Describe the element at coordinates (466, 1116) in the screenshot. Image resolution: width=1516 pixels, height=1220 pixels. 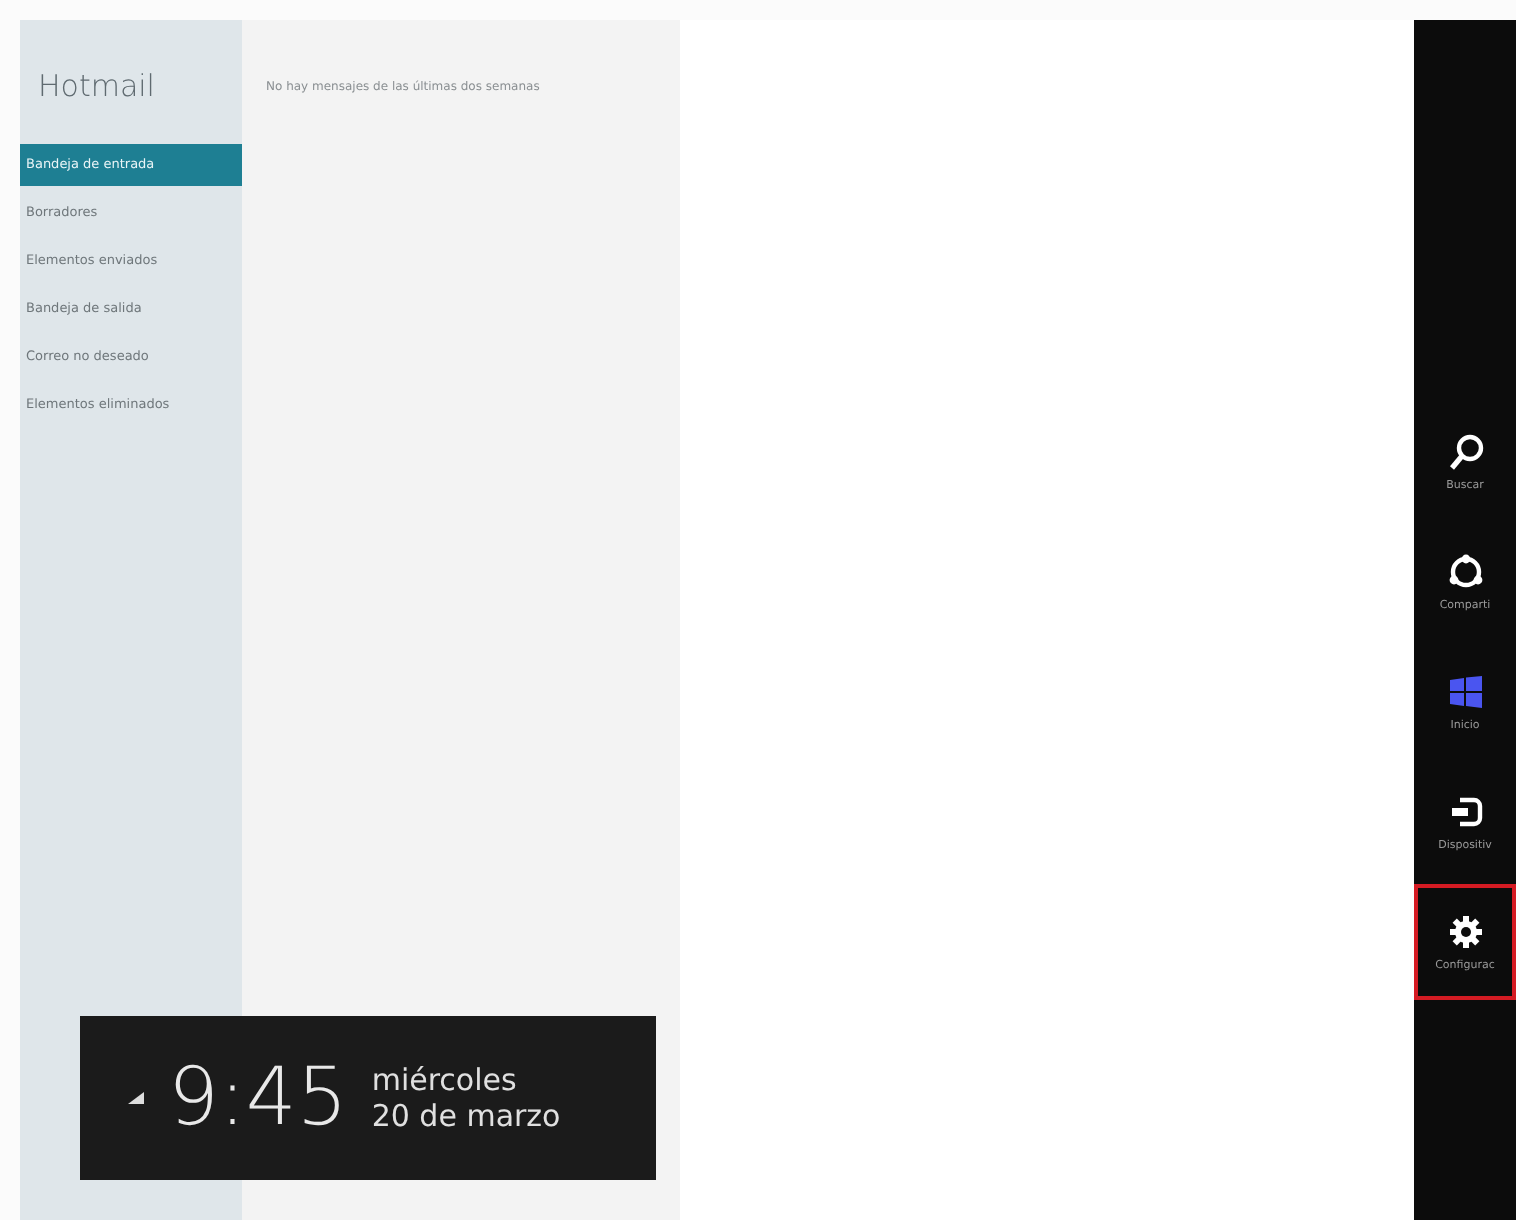
I see `clock-date: 20 de marzo` at that location.